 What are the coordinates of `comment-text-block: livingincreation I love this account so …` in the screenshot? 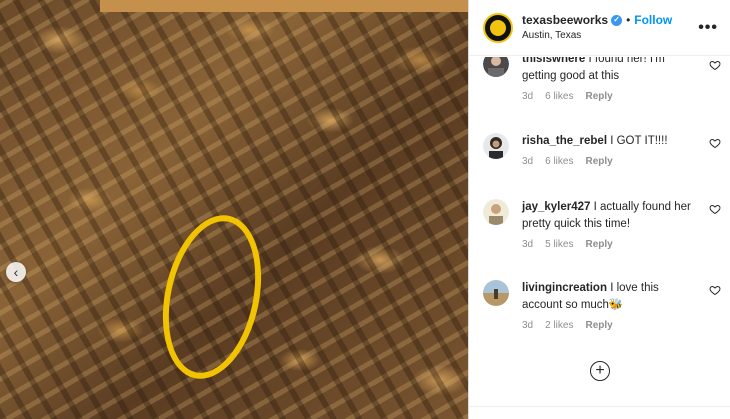 It's located at (607, 297).